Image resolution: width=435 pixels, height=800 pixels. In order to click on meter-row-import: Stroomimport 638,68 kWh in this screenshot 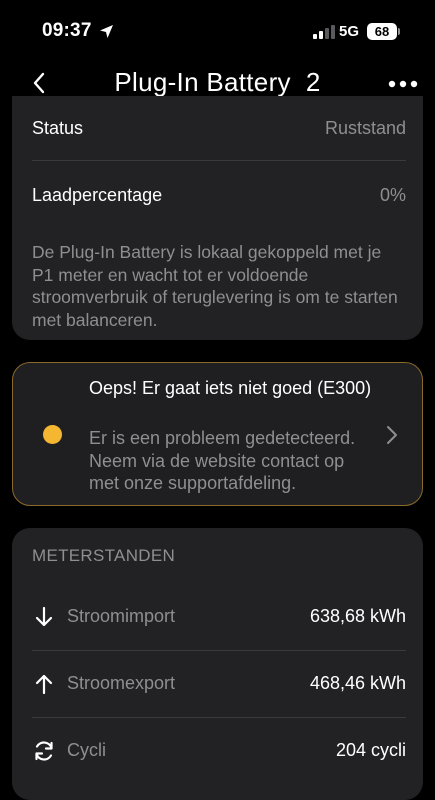, I will do `click(219, 617)`.